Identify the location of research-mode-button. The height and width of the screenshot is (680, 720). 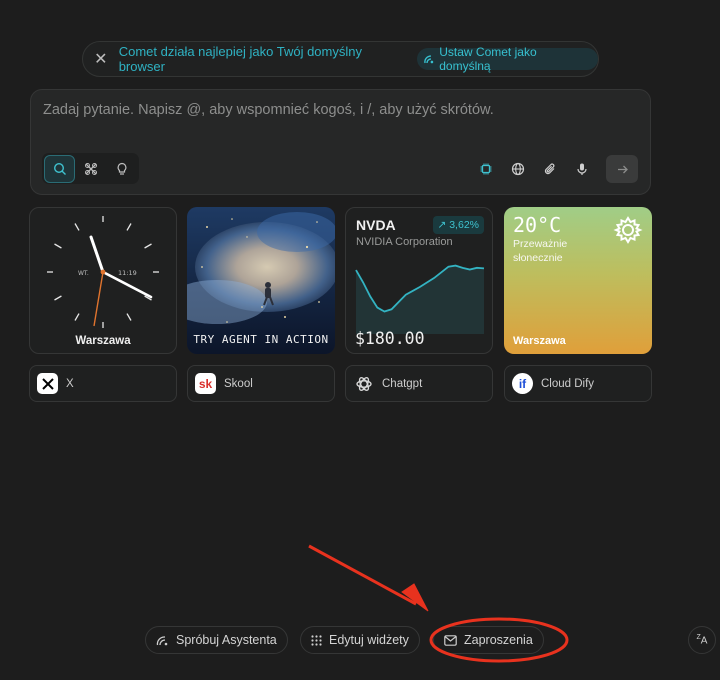
(90, 169).